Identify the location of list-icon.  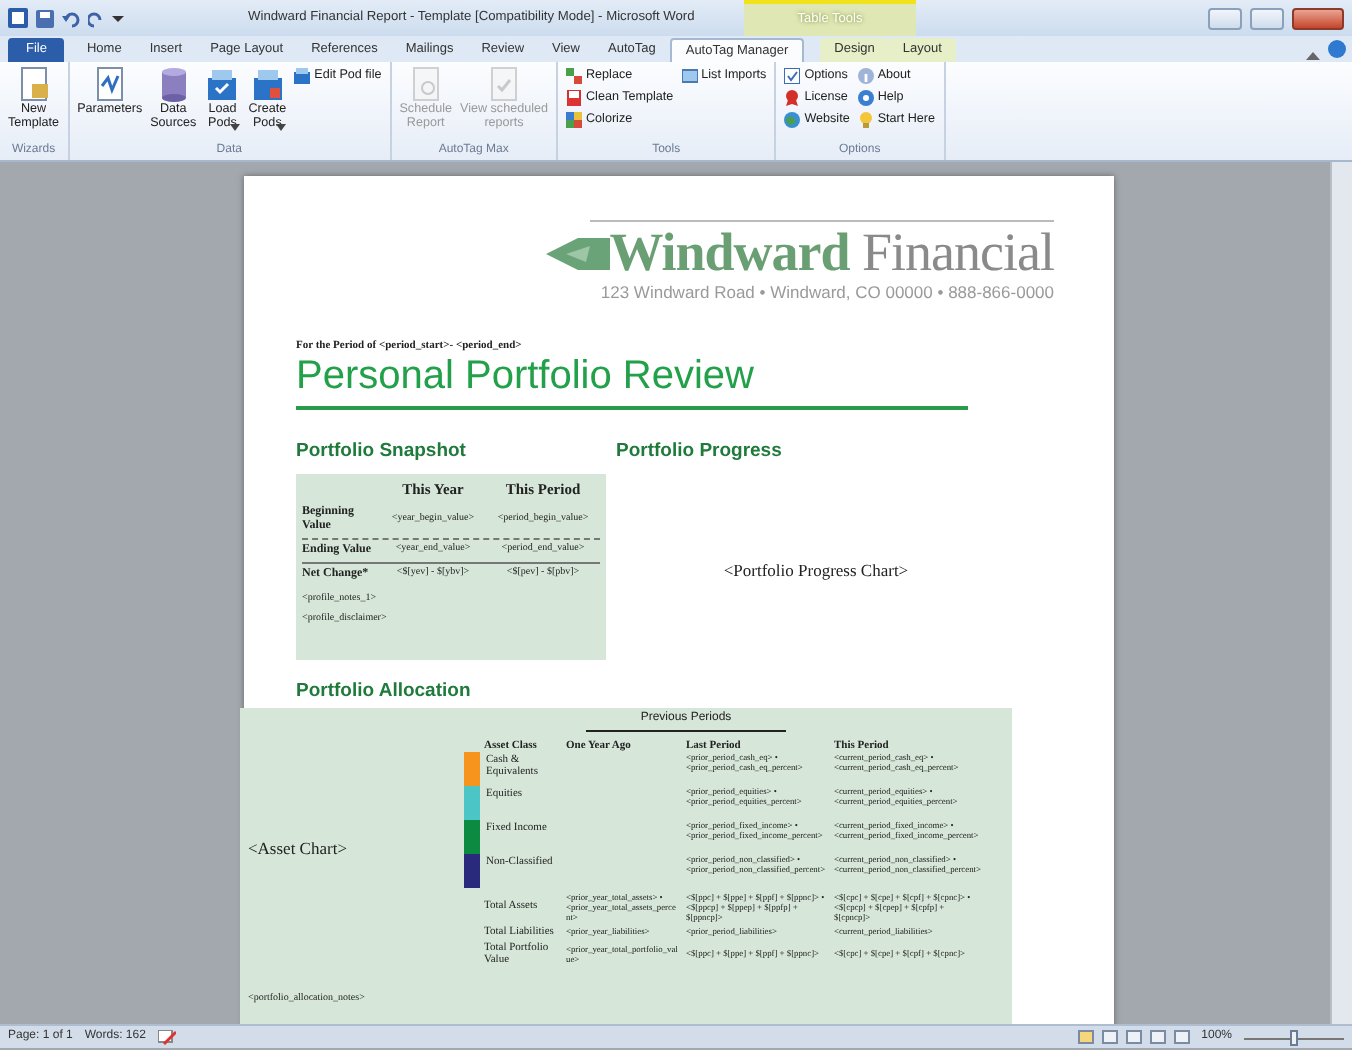
(689, 76).